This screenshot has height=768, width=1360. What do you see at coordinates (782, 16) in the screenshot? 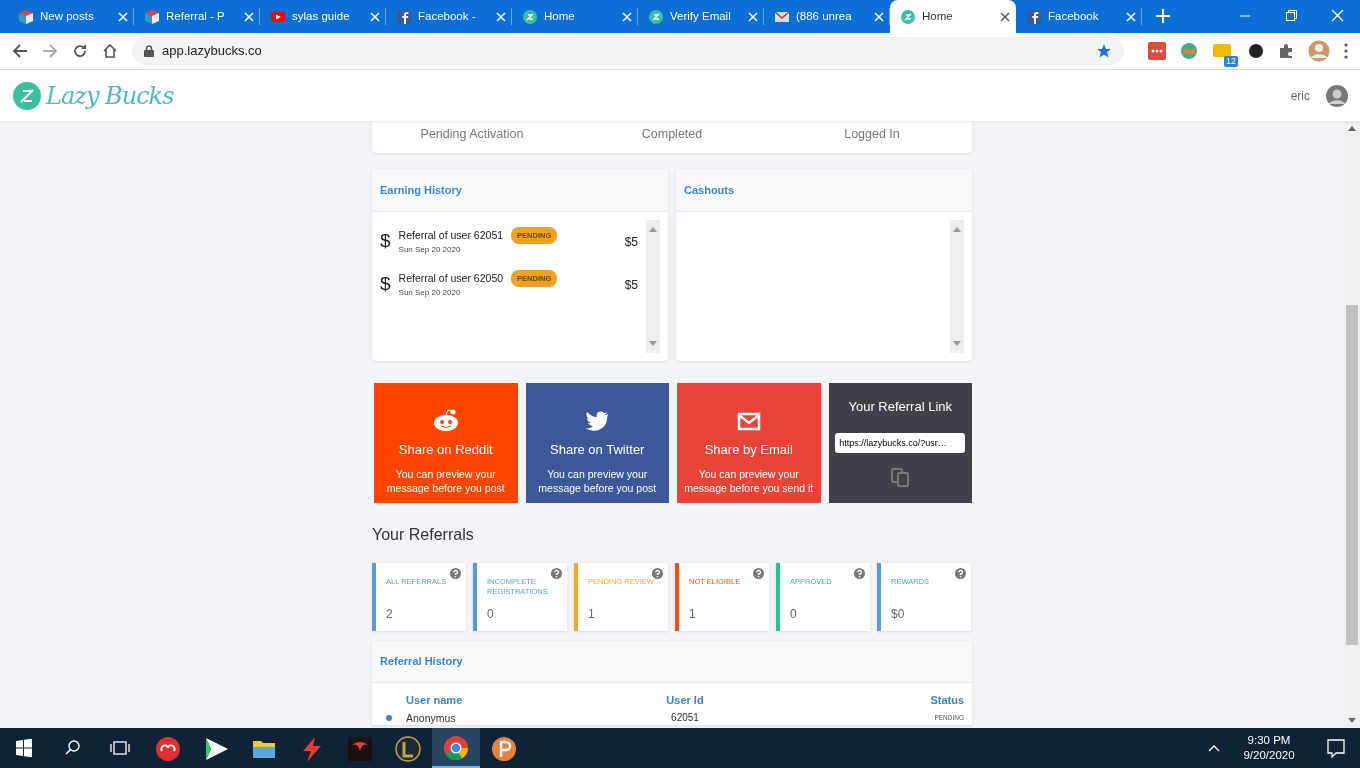
I see `envelope-icon` at bounding box center [782, 16].